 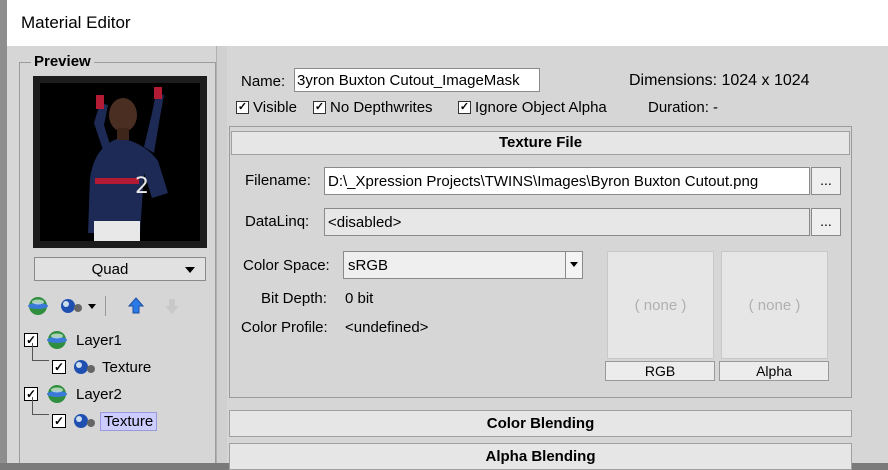 I want to click on toolbar-separator, so click(x=105, y=306).